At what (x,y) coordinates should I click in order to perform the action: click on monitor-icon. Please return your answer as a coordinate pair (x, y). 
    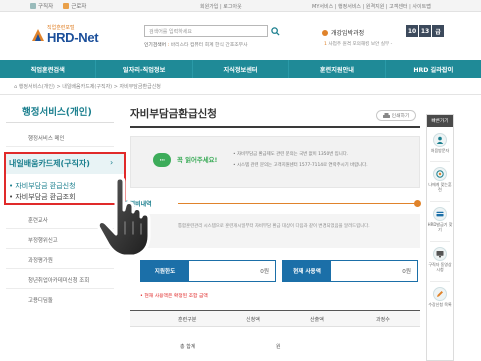
    Looking at the image, I should click on (440, 254).